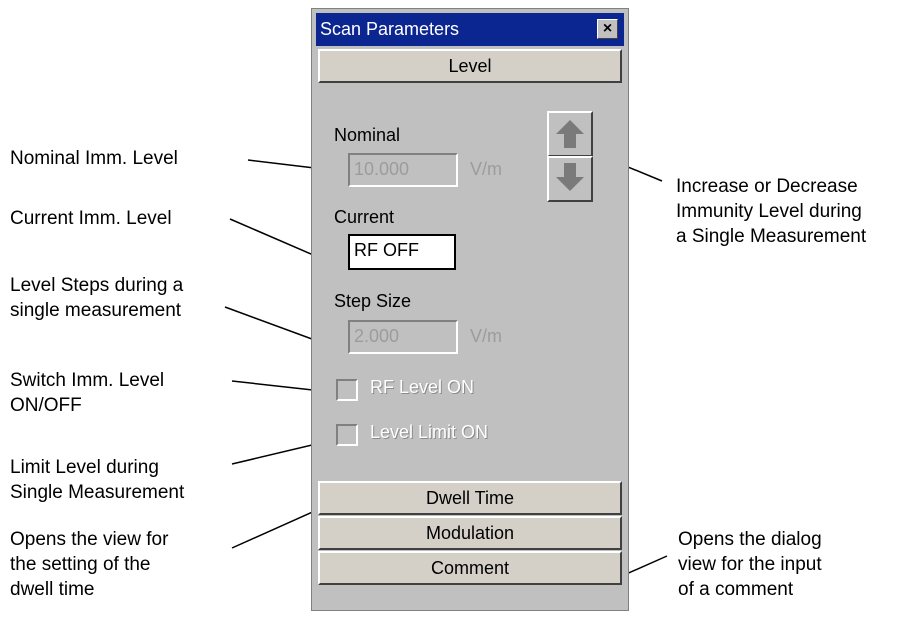 Image resolution: width=923 pixels, height=619 pixels. I want to click on step-size-unit: V/m, so click(486, 336).